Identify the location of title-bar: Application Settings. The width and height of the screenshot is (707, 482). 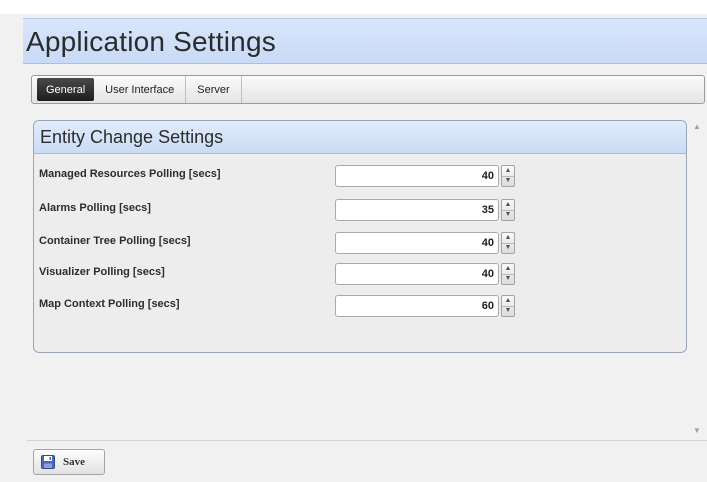
(365, 41).